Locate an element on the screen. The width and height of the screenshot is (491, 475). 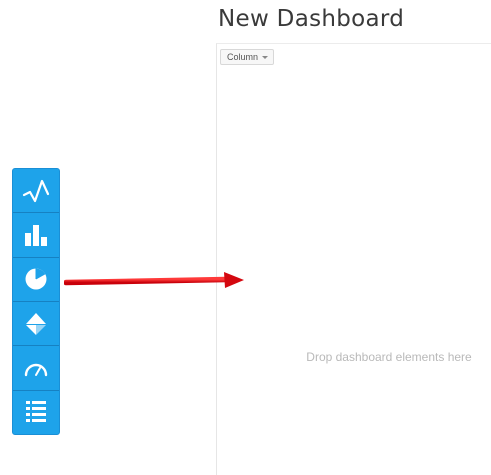
layout-dropdown: Column is located at coordinates (247, 57).